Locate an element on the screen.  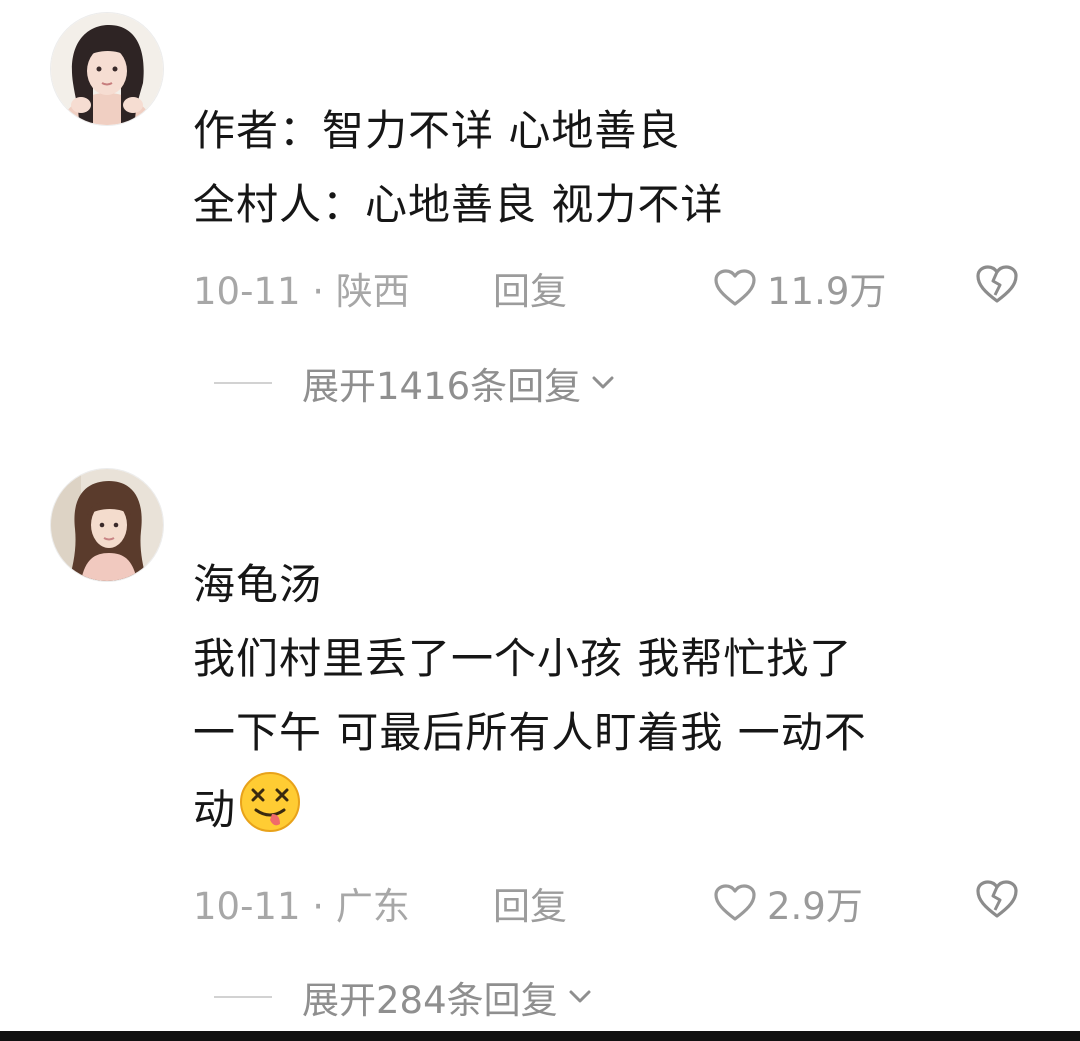
comment-line-text: 动 is located at coordinates (215, 809).